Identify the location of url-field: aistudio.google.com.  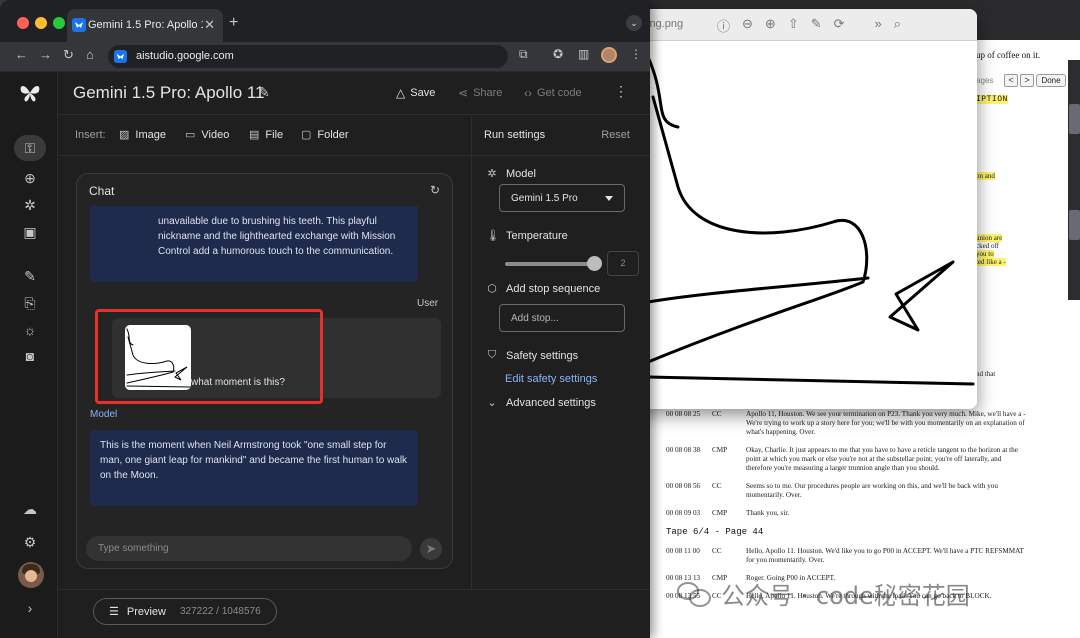
(308, 56).